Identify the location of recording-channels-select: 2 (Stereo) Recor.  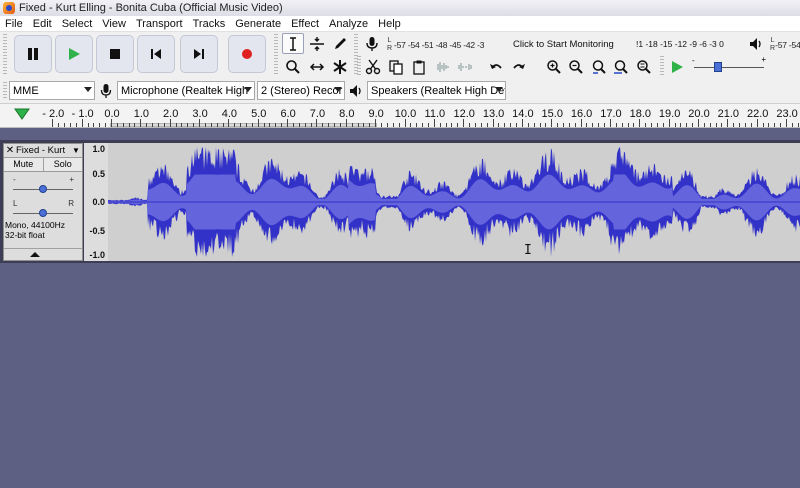
(301, 90).